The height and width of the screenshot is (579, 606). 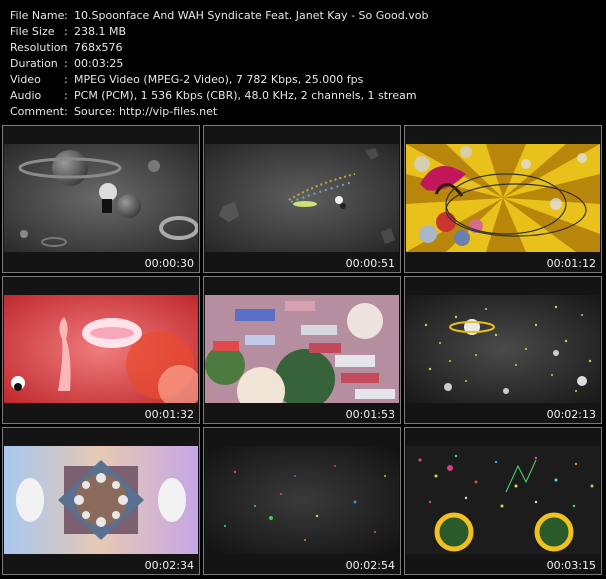 I want to click on timestamp: 00:01:32, so click(x=169, y=414).